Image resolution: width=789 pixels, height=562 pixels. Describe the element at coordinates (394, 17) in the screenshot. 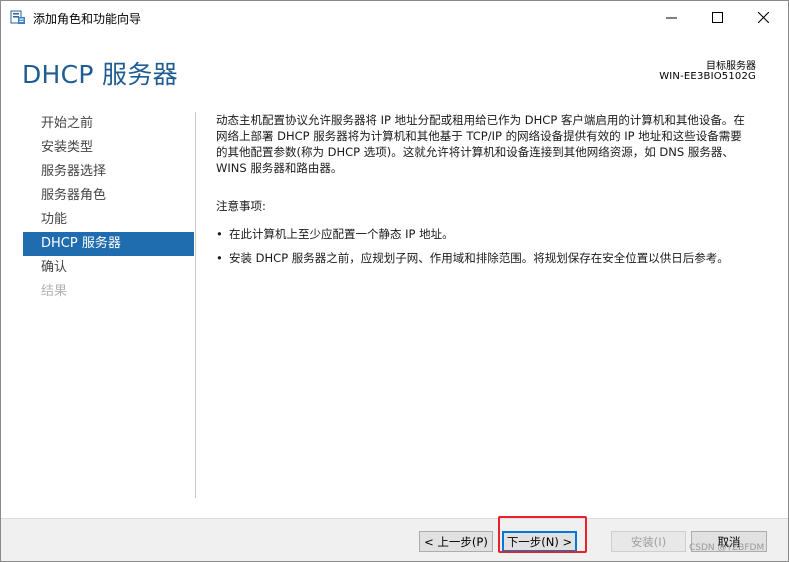

I see `title-bar: 添加角色和功能向导` at that location.